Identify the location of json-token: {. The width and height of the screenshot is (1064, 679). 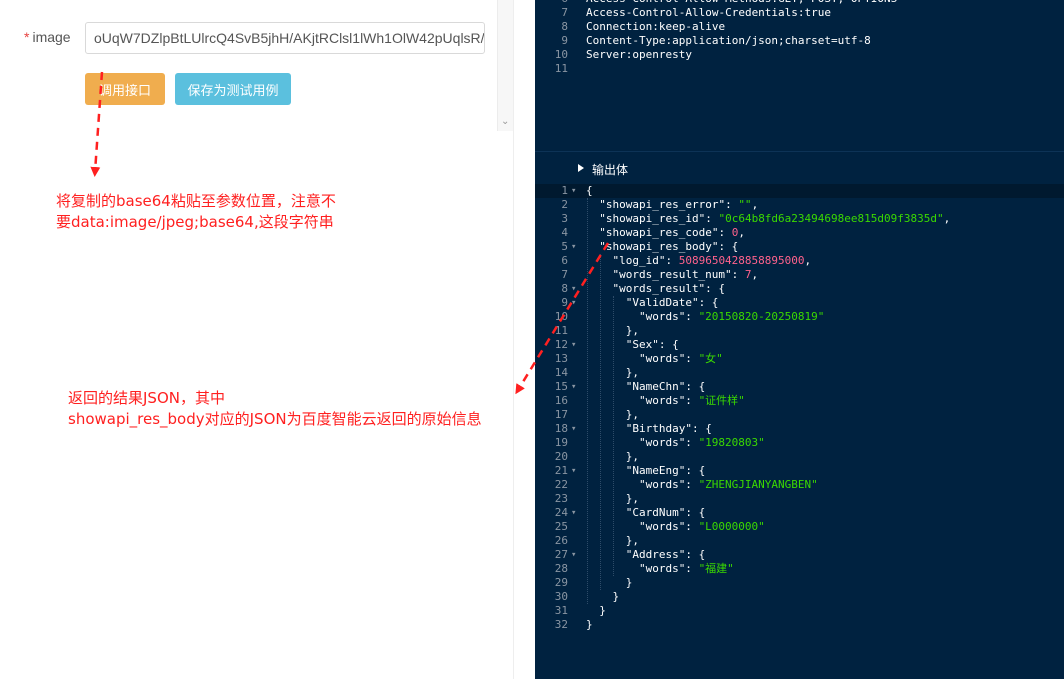
(589, 190).